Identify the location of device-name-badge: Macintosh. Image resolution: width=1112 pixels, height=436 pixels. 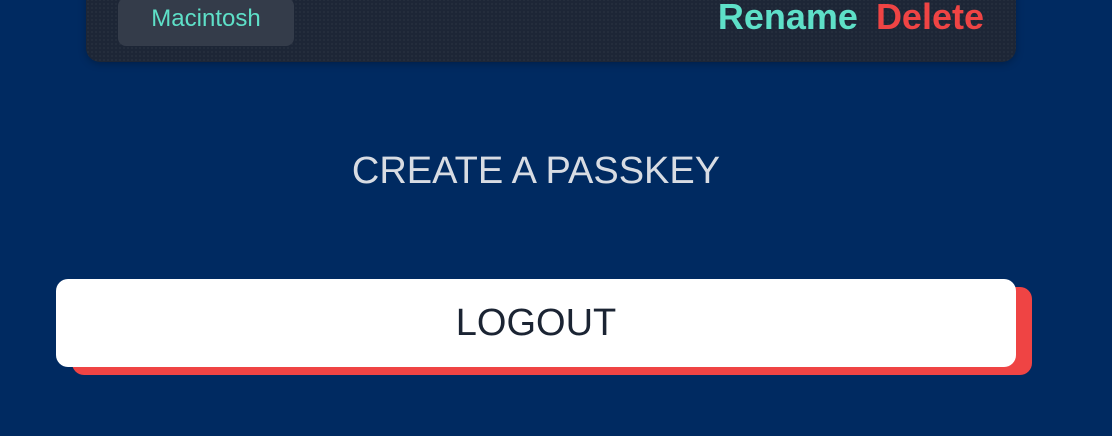
(206, 23).